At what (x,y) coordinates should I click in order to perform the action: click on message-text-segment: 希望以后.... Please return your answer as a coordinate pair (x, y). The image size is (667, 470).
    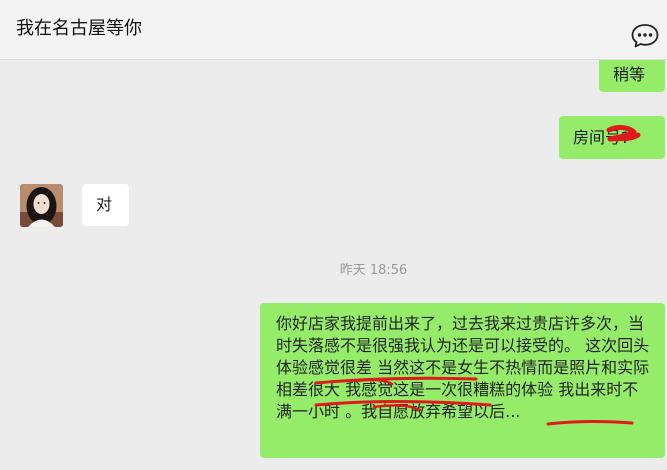
    Looking at the image, I should click on (481, 411).